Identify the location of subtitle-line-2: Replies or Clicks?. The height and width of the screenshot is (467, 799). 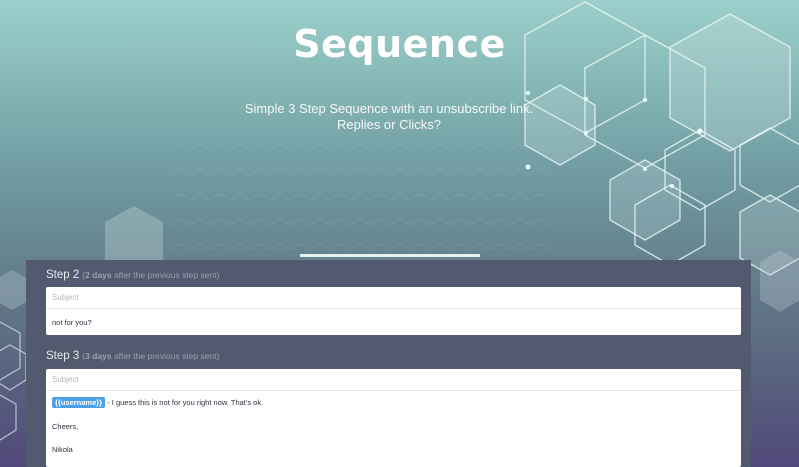
(389, 124).